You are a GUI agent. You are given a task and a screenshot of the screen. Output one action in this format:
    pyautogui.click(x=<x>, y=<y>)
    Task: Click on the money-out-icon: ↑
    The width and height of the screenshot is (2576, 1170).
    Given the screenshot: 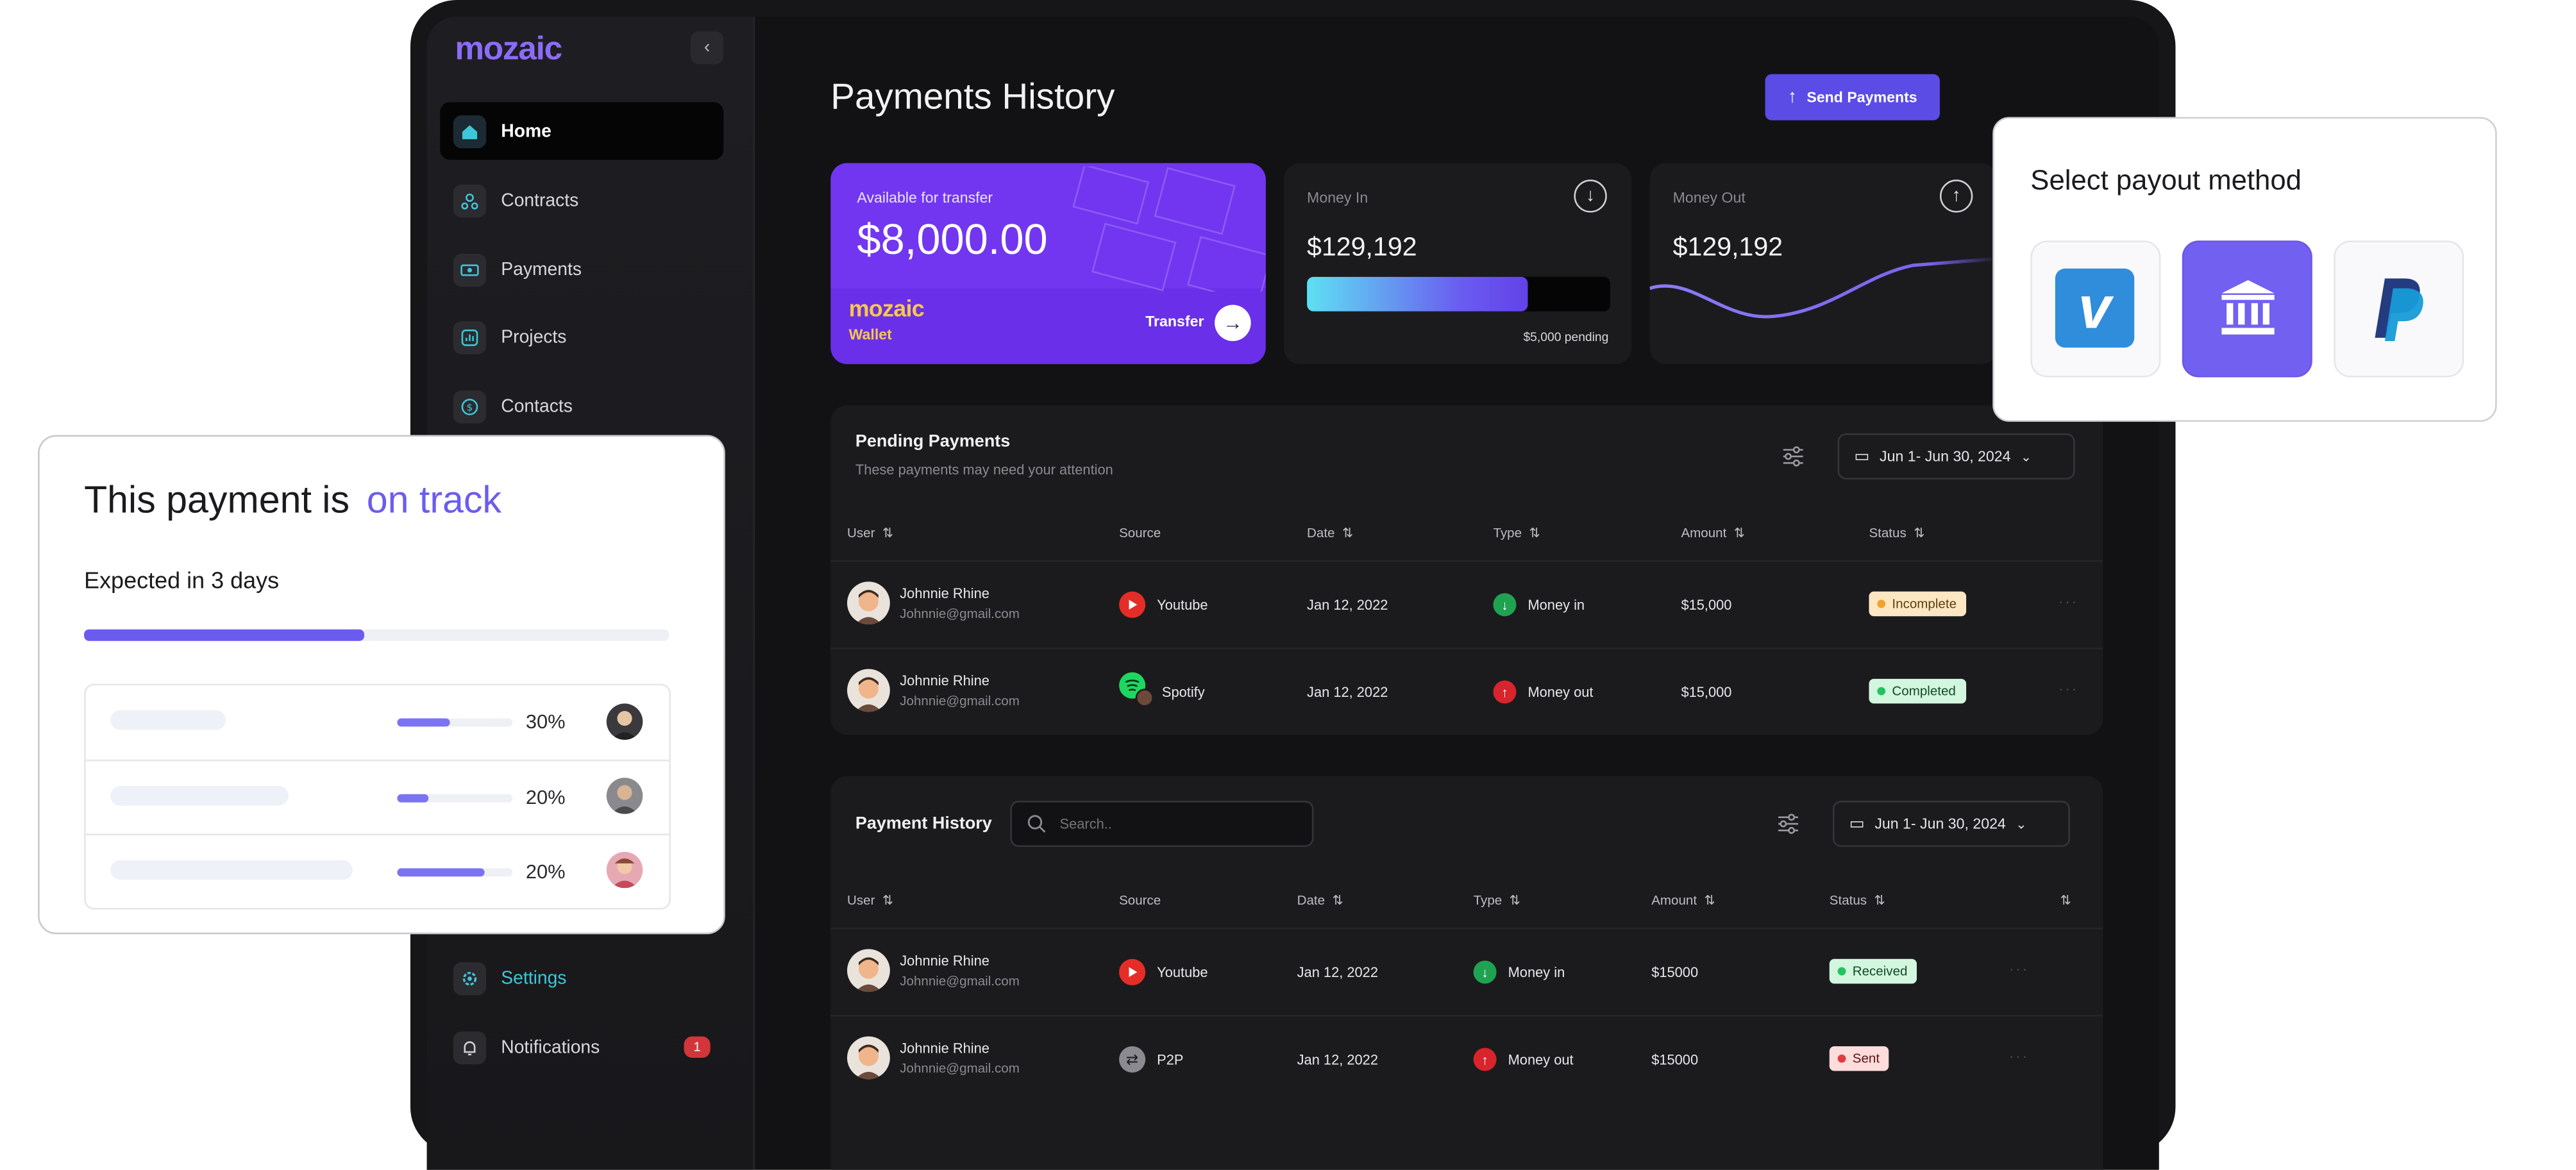 What is the action you would take?
    pyautogui.click(x=1505, y=692)
    